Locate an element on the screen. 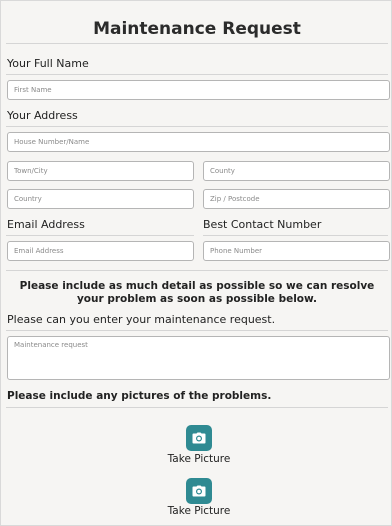 Image resolution: width=392 pixels, height=526 pixels. address-label: Your Address is located at coordinates (42, 115).